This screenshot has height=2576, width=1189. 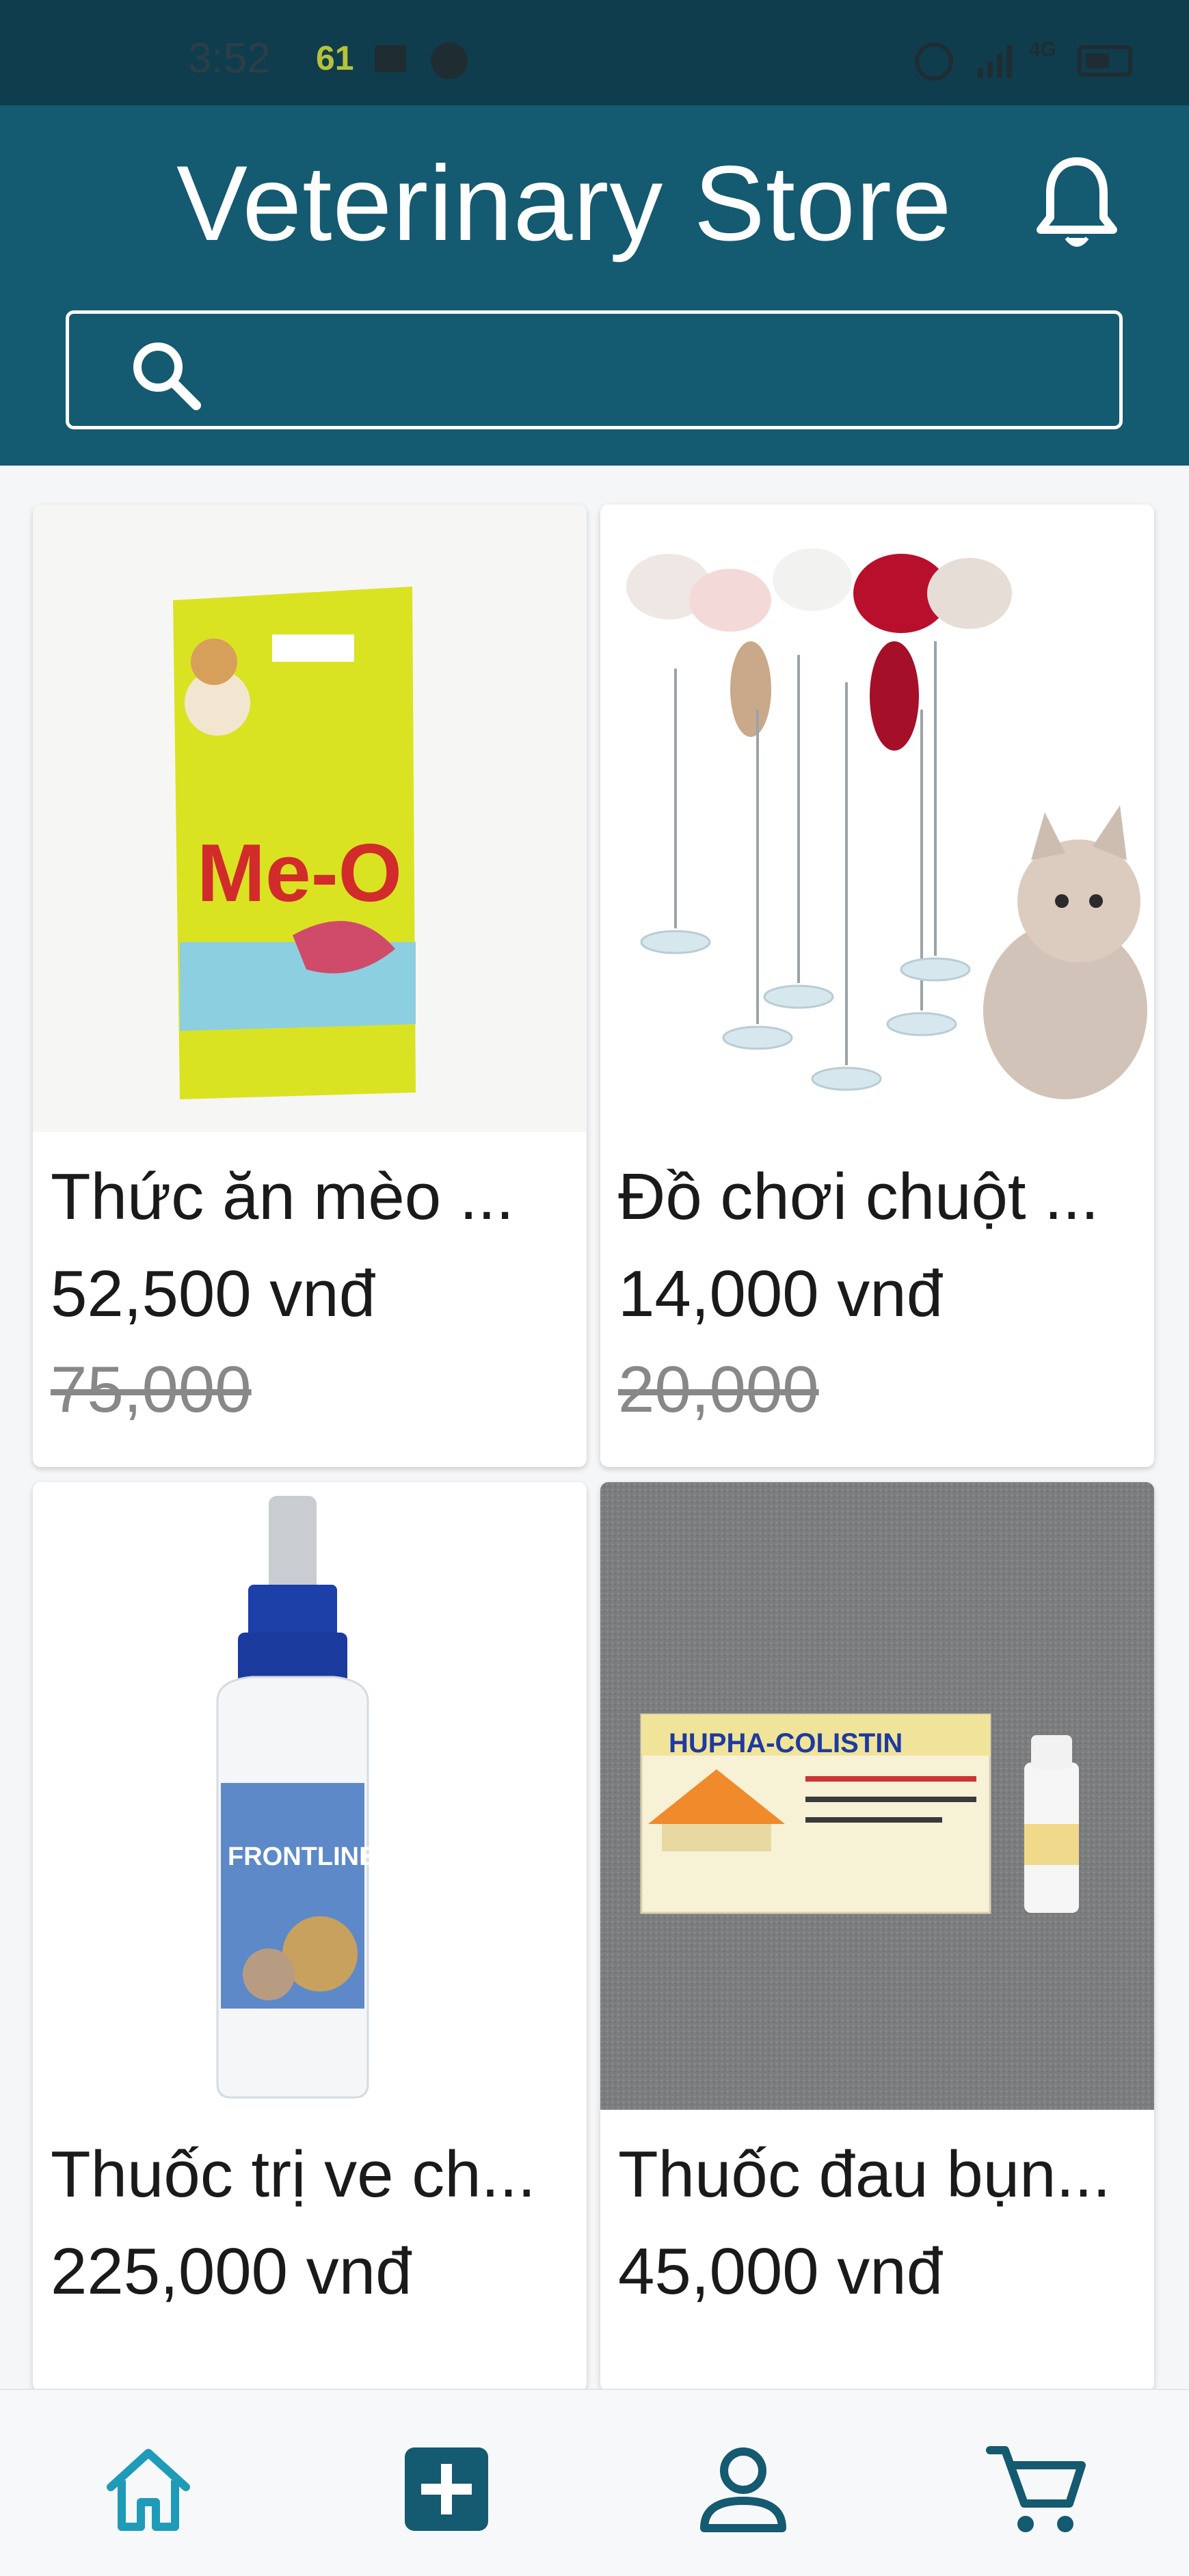 I want to click on network-type: 4G, so click(x=1043, y=49).